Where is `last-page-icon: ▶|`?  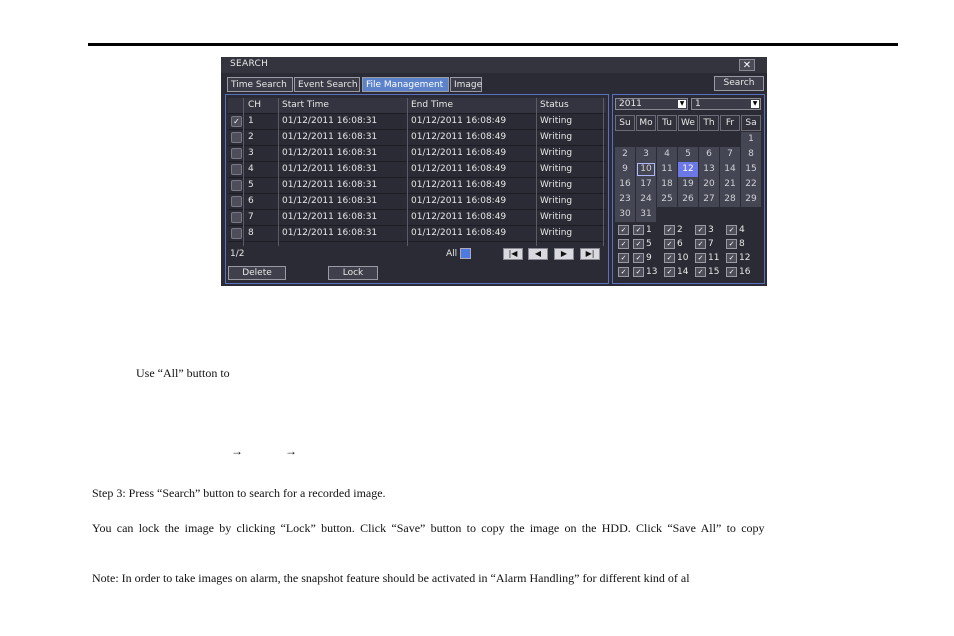 last-page-icon: ▶| is located at coordinates (590, 254).